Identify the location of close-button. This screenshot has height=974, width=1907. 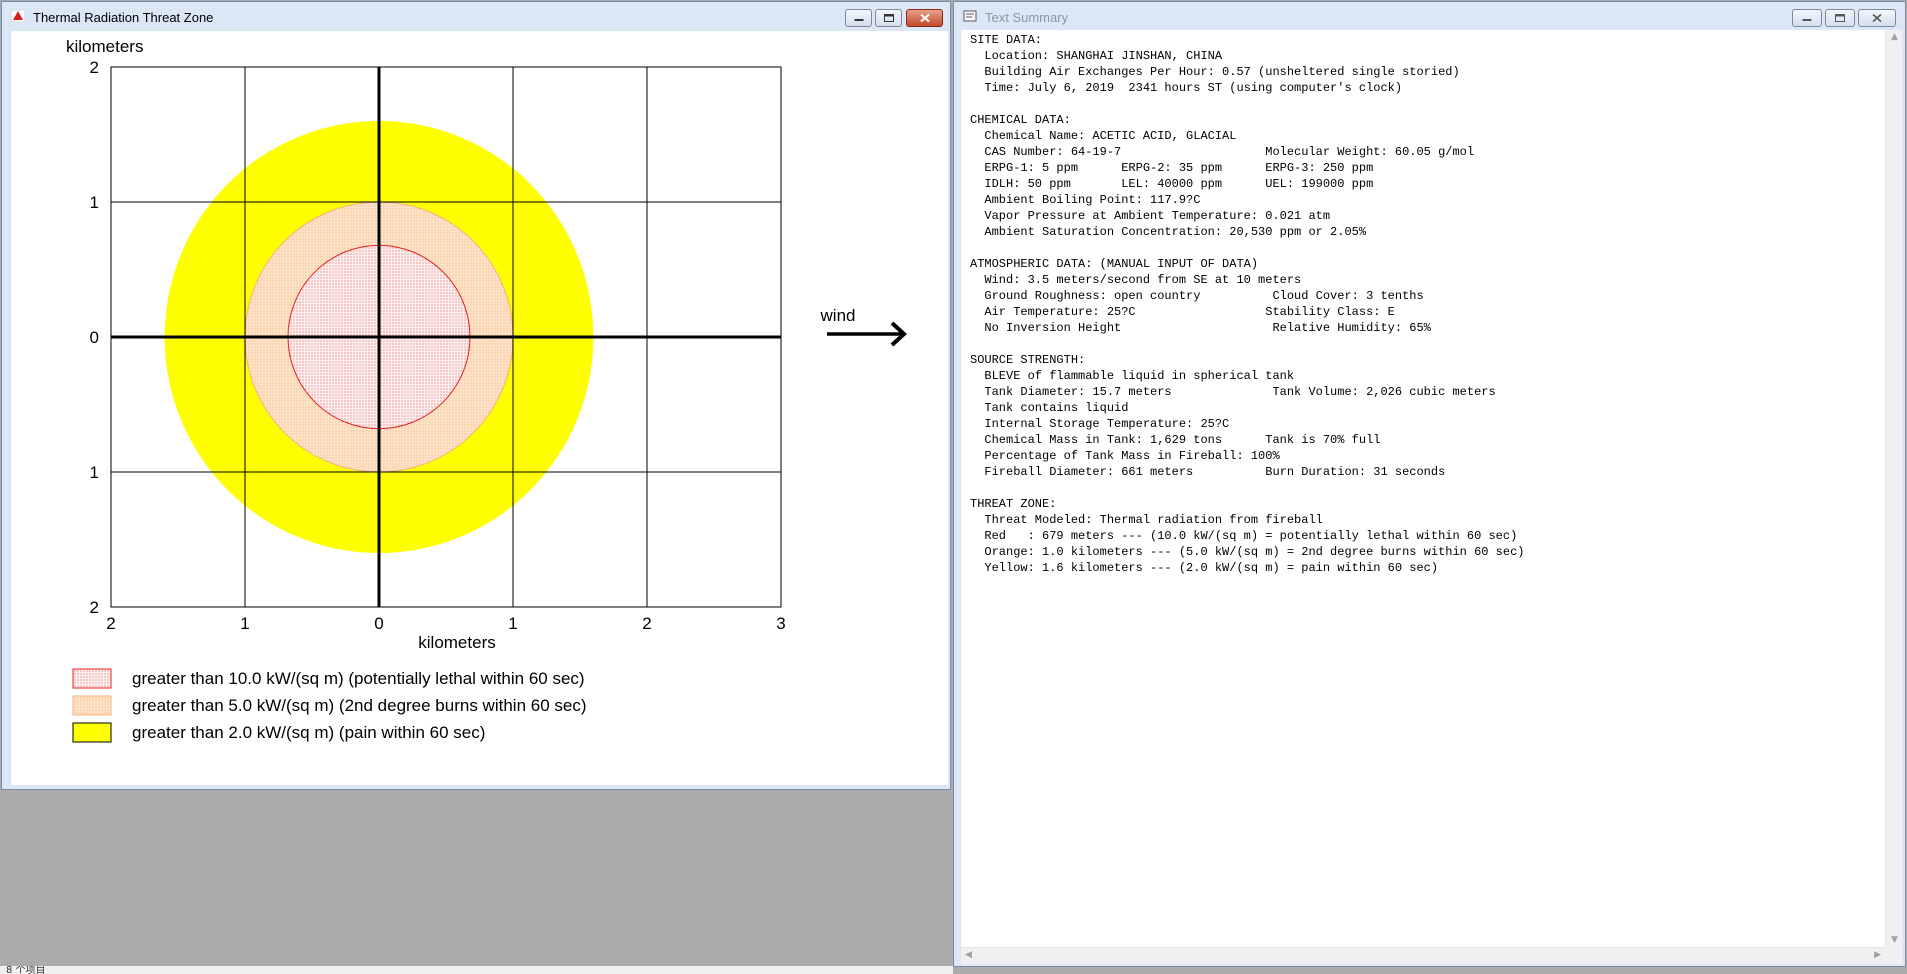
(924, 18).